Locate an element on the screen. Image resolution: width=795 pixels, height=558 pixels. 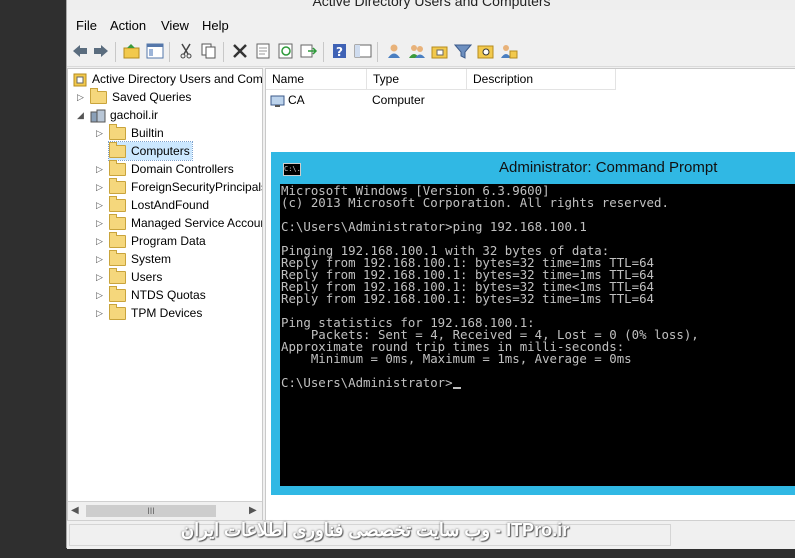
list-item-name: CA is located at coordinates (296, 100).